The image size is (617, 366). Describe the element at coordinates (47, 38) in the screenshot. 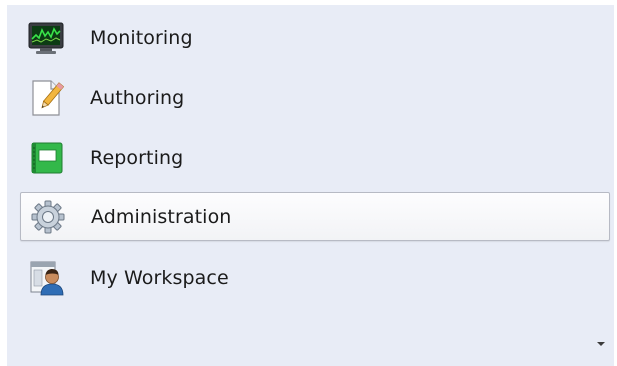

I see `monitor-icon` at that location.